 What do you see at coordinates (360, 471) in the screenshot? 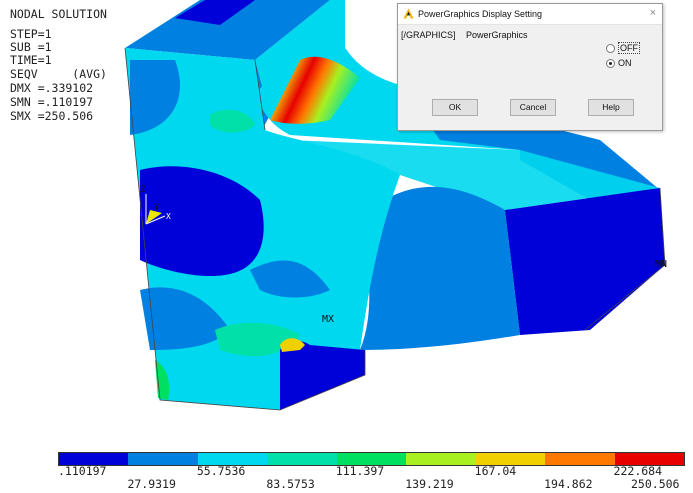
I see `legend-value-top: 111.397` at bounding box center [360, 471].